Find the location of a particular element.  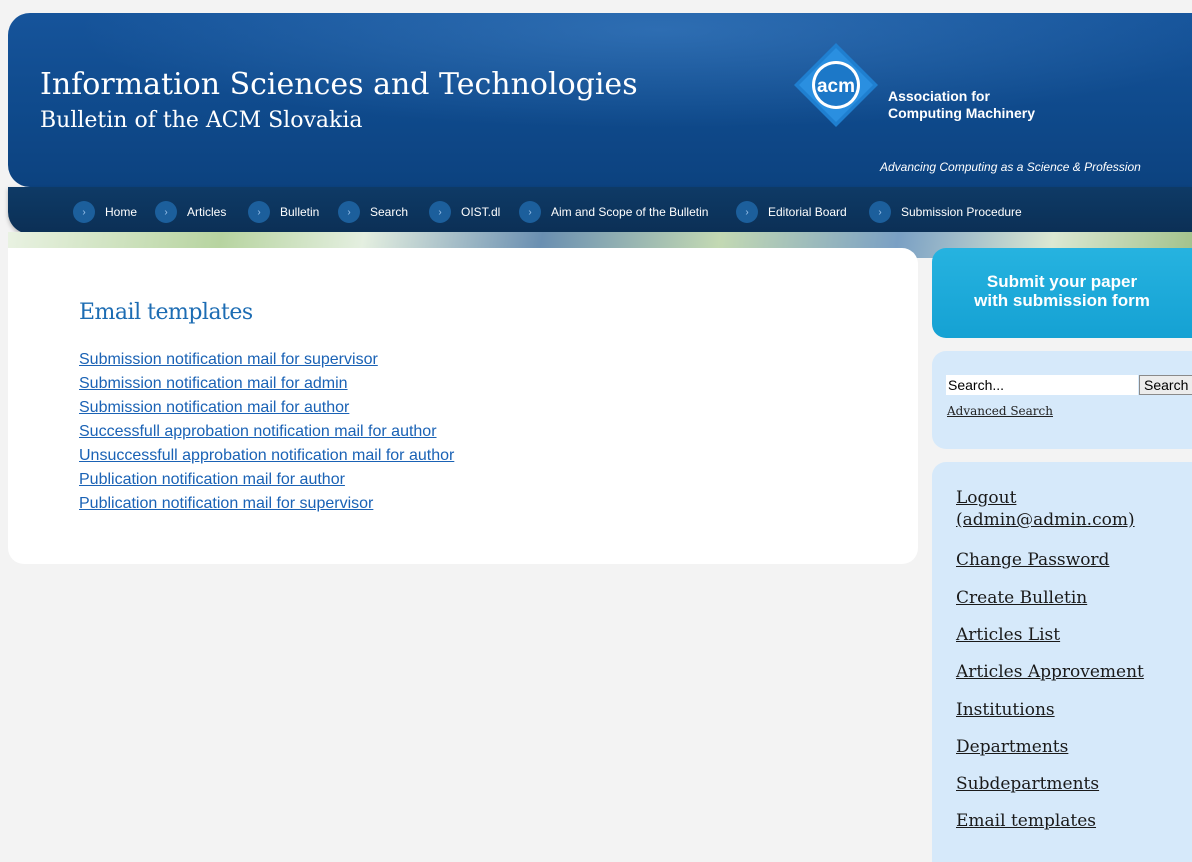

nav-item-articles: › Articles is located at coordinates (190, 212).